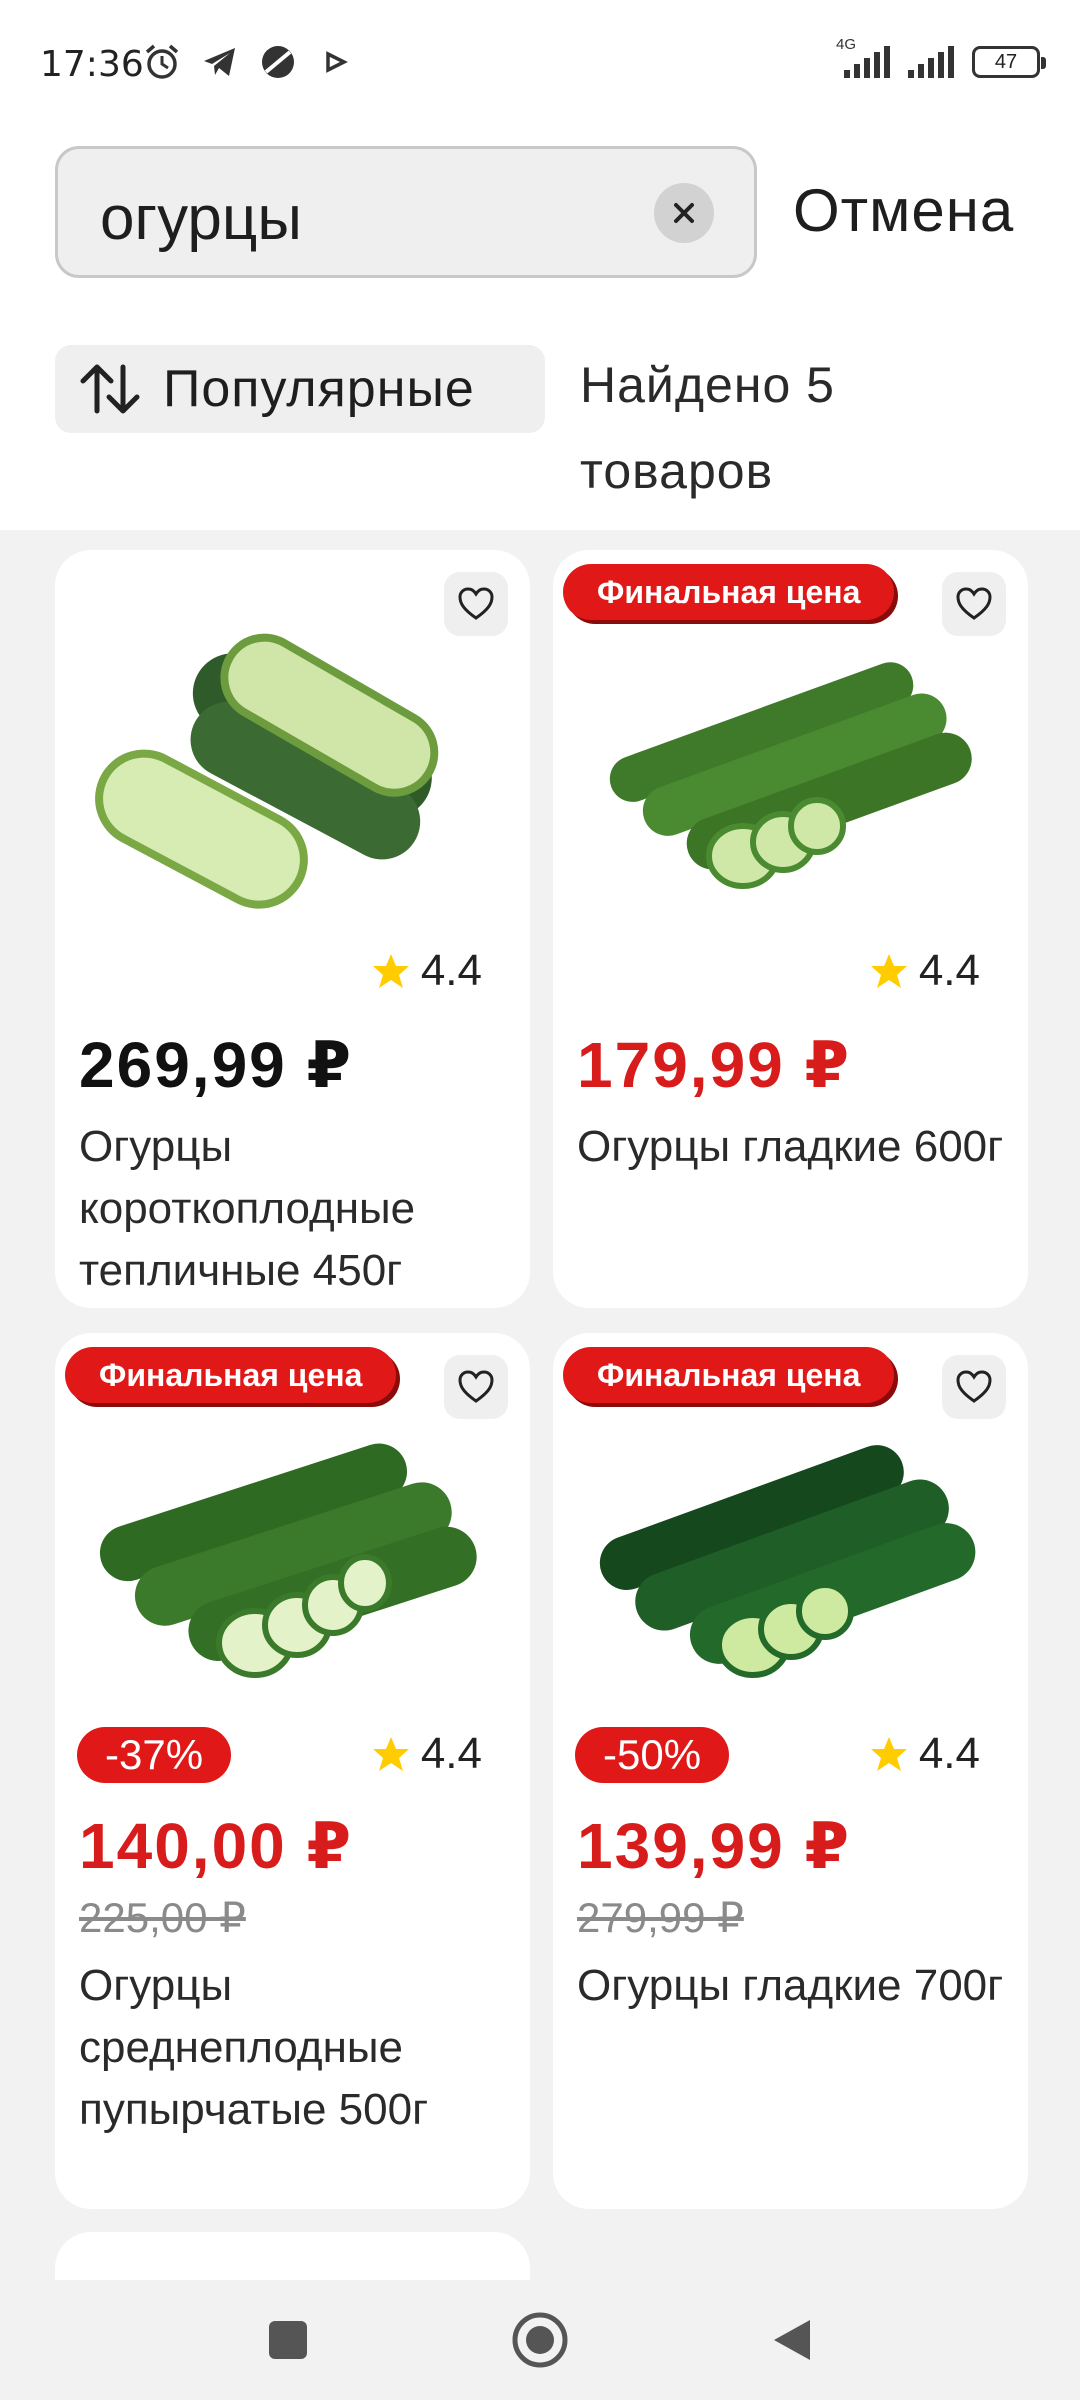 This screenshot has width=1080, height=2400. Describe the element at coordinates (337, 62) in the screenshot. I see `play-icon` at that location.